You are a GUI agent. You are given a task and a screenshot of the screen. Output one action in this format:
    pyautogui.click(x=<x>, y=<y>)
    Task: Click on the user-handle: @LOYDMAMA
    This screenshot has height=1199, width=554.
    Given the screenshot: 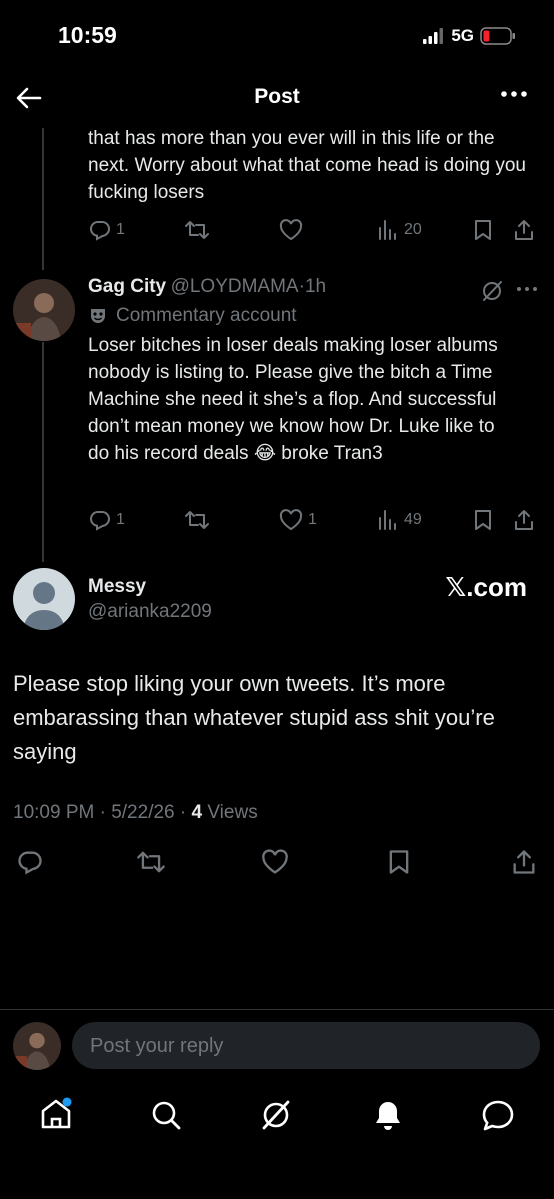 What is the action you would take?
    pyautogui.click(x=235, y=286)
    